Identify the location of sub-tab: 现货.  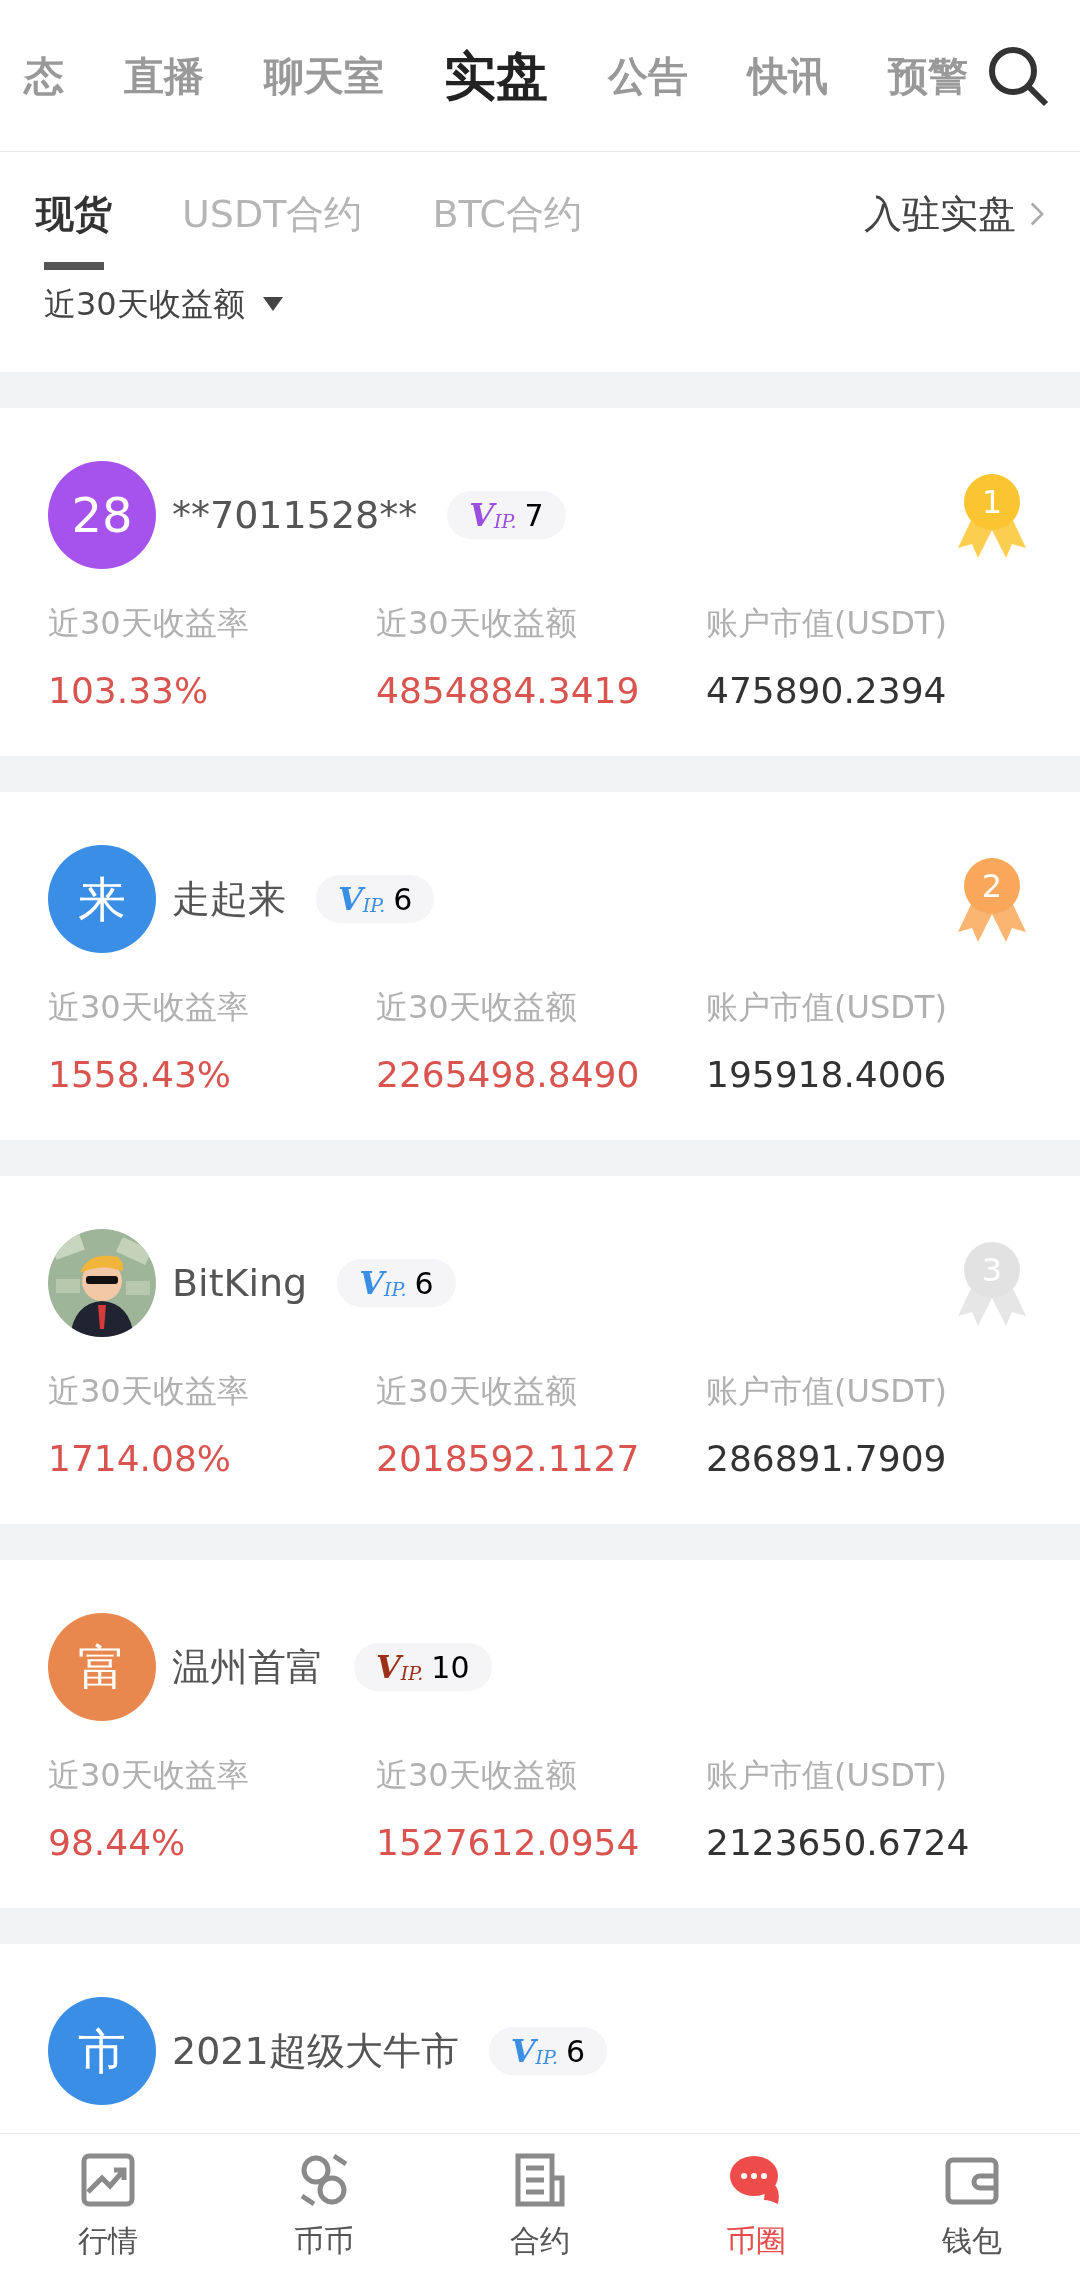
(74, 230).